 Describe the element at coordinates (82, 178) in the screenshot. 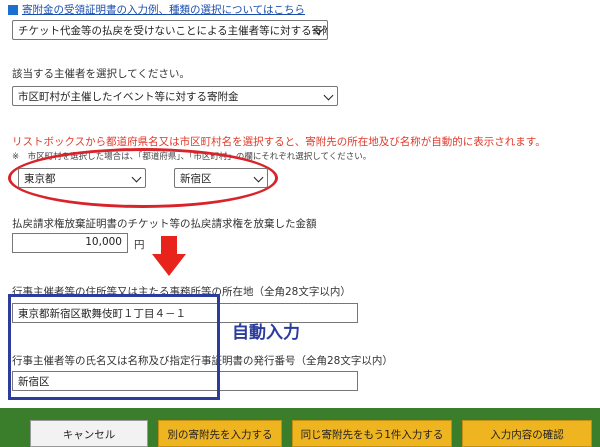

I see `prefecture-select: 東京都` at that location.